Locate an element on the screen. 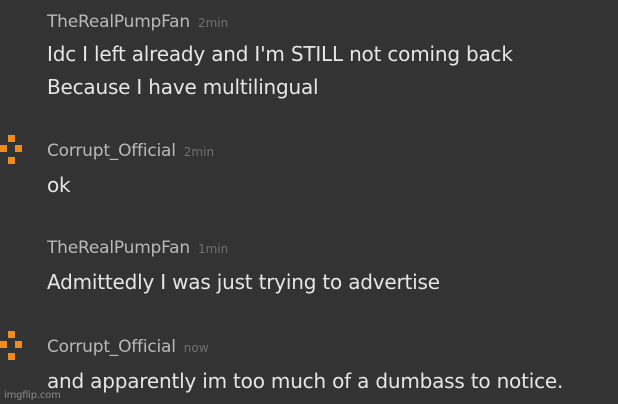 The image size is (618, 404). message-text: ok is located at coordinates (59, 185).